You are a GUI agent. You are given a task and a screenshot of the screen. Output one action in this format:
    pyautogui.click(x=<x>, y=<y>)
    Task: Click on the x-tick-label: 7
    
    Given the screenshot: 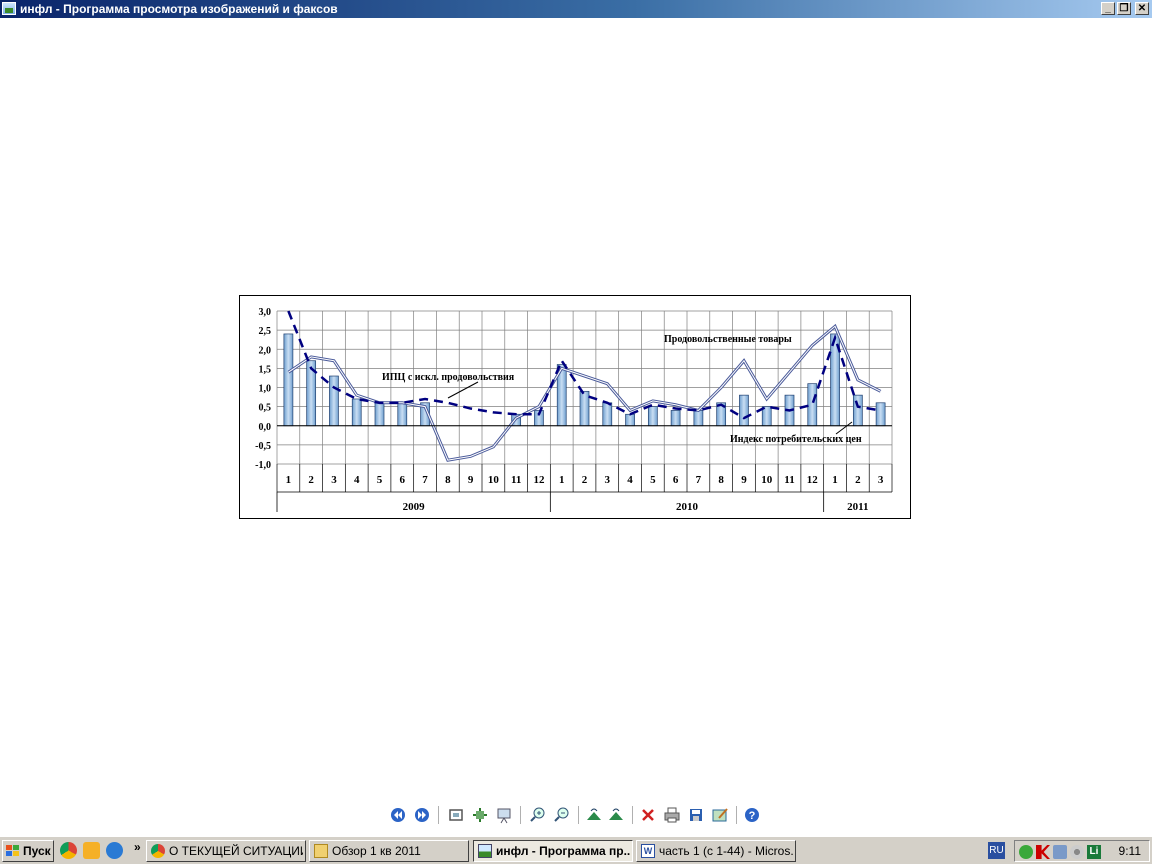 What is the action you would take?
    pyautogui.click(x=699, y=480)
    